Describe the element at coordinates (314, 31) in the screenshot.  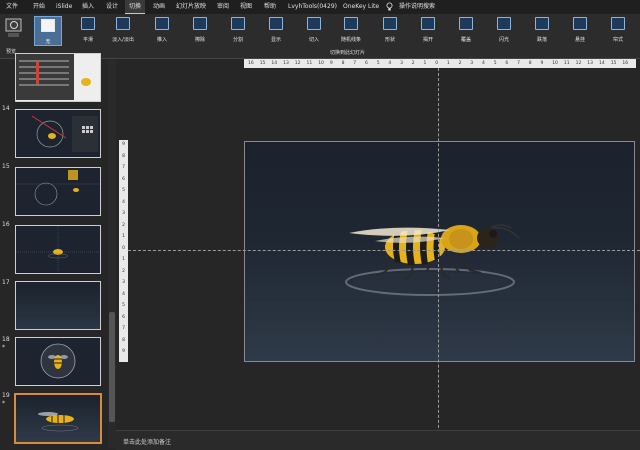
I see `transition-cut-button: 切入` at that location.